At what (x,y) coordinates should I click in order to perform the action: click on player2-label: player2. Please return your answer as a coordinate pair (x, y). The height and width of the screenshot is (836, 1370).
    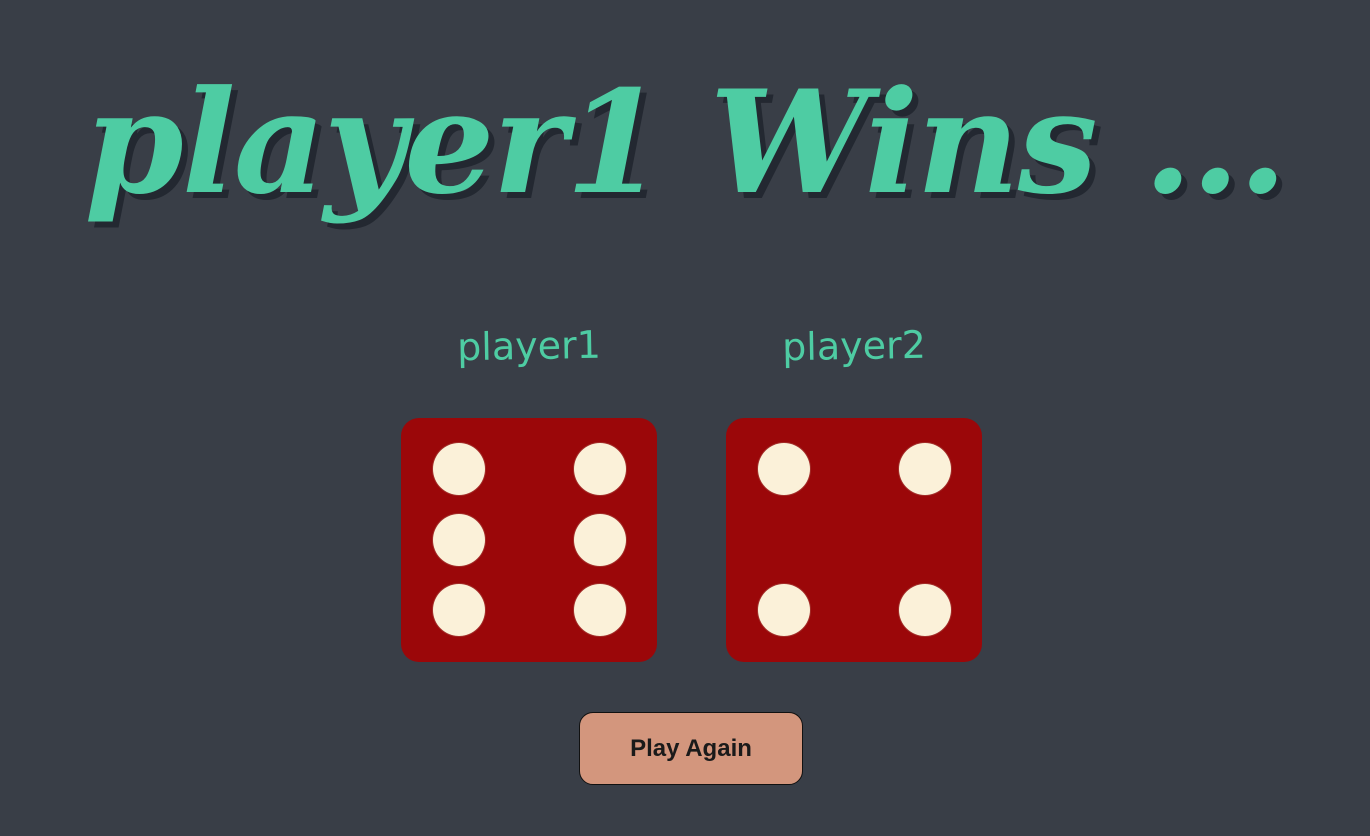
    Looking at the image, I should click on (854, 346).